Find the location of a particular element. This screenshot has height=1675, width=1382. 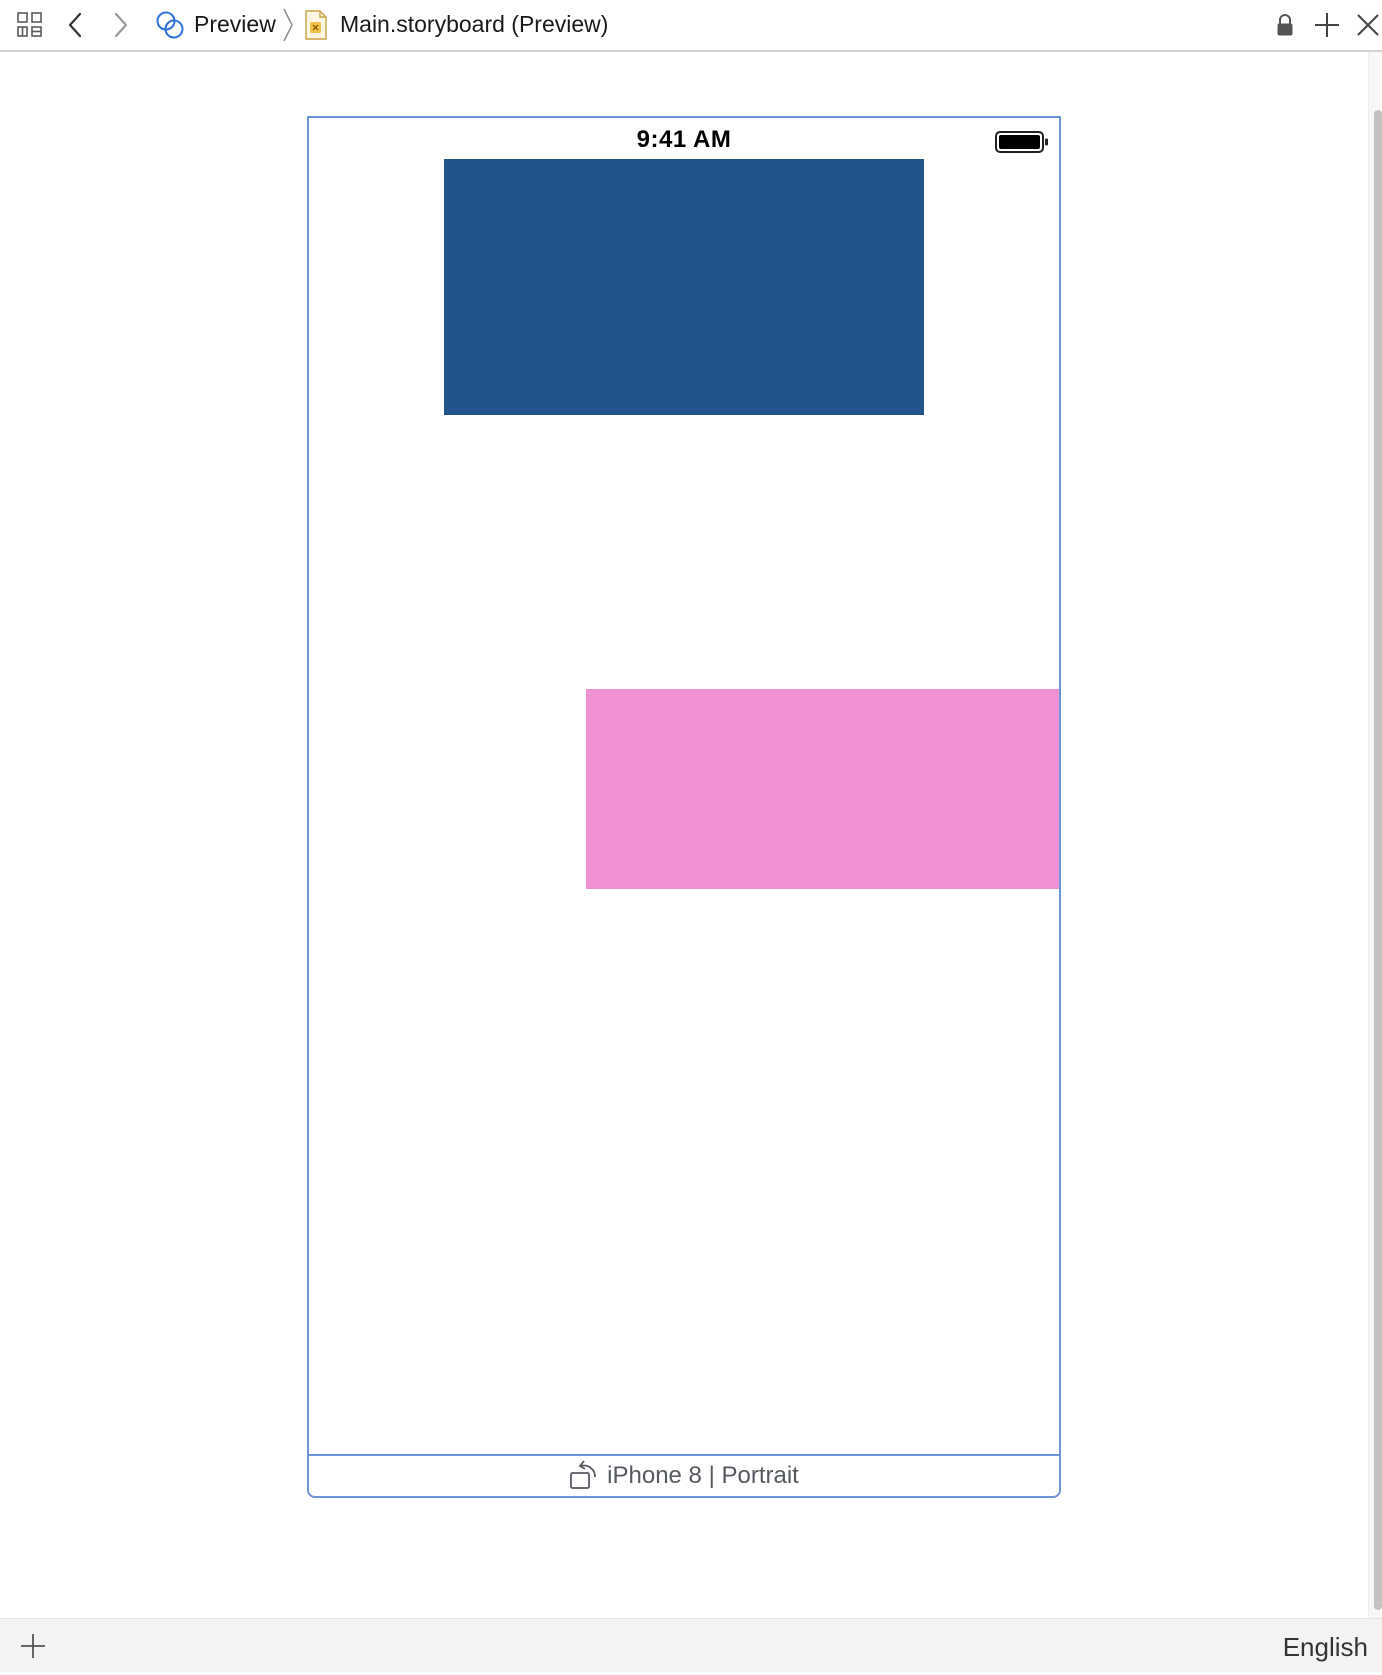

rotate-device-icon is located at coordinates (584, 1476).